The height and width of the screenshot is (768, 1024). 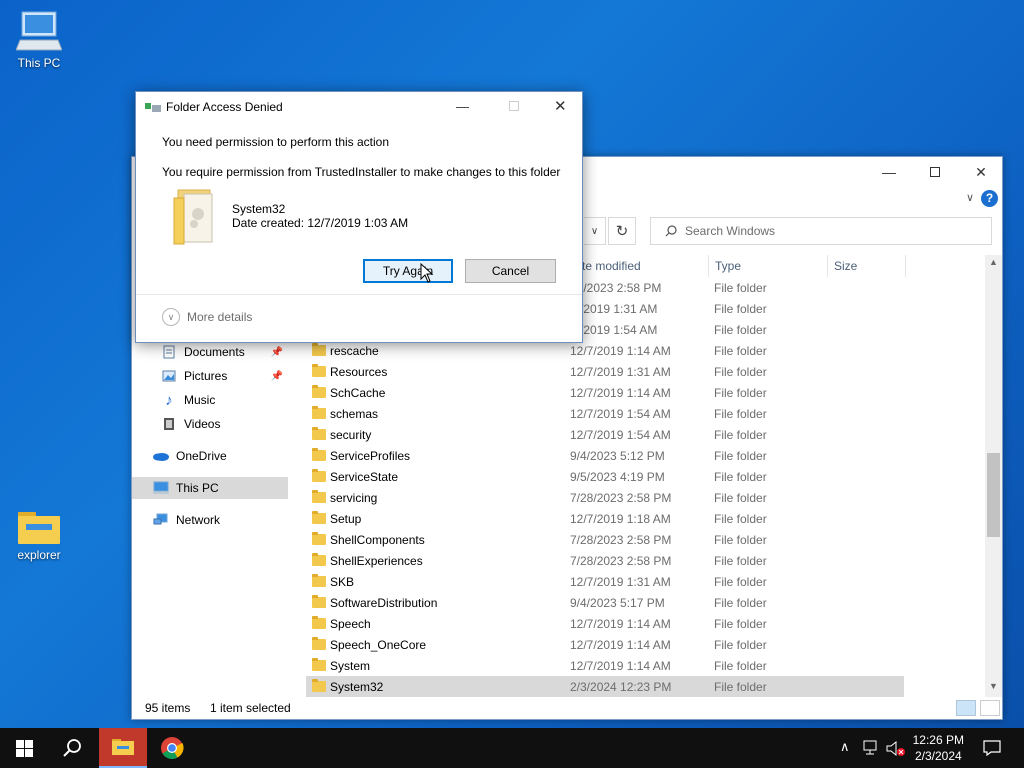 I want to click on row-name: Speech, so click(x=350, y=623).